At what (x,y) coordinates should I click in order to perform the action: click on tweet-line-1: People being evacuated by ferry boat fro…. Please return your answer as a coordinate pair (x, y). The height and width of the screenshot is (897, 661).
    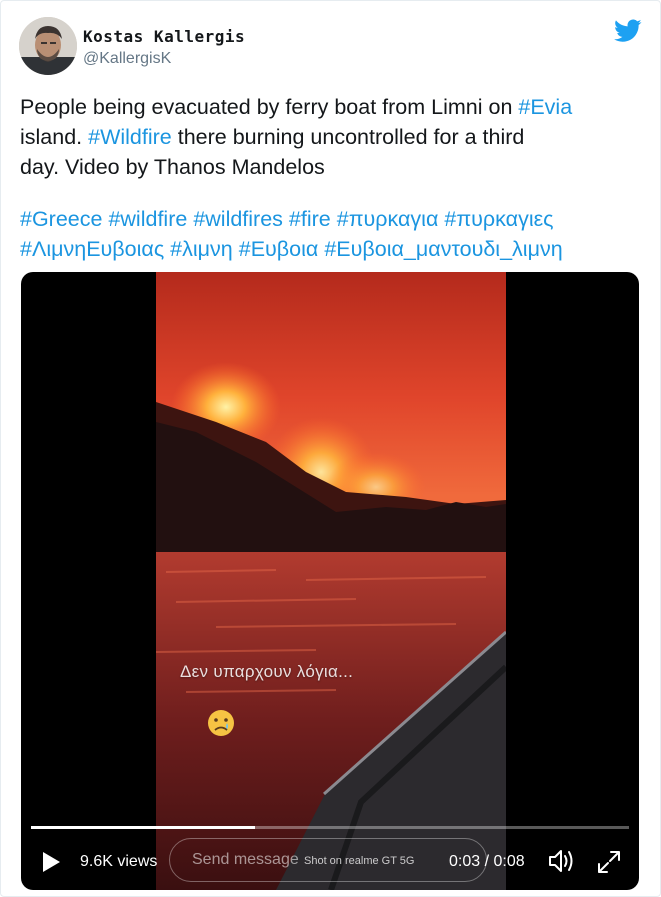
    Looking at the image, I should click on (332, 107).